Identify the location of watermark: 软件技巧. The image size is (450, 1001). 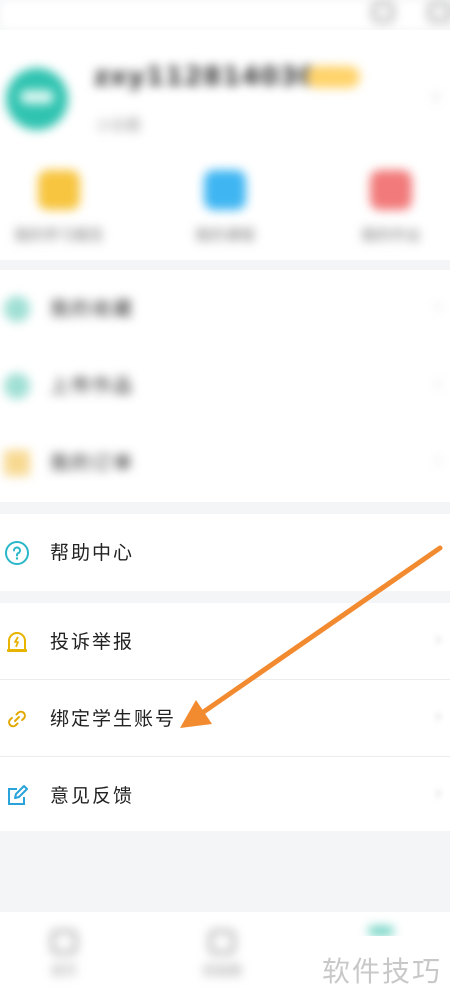
(384, 968).